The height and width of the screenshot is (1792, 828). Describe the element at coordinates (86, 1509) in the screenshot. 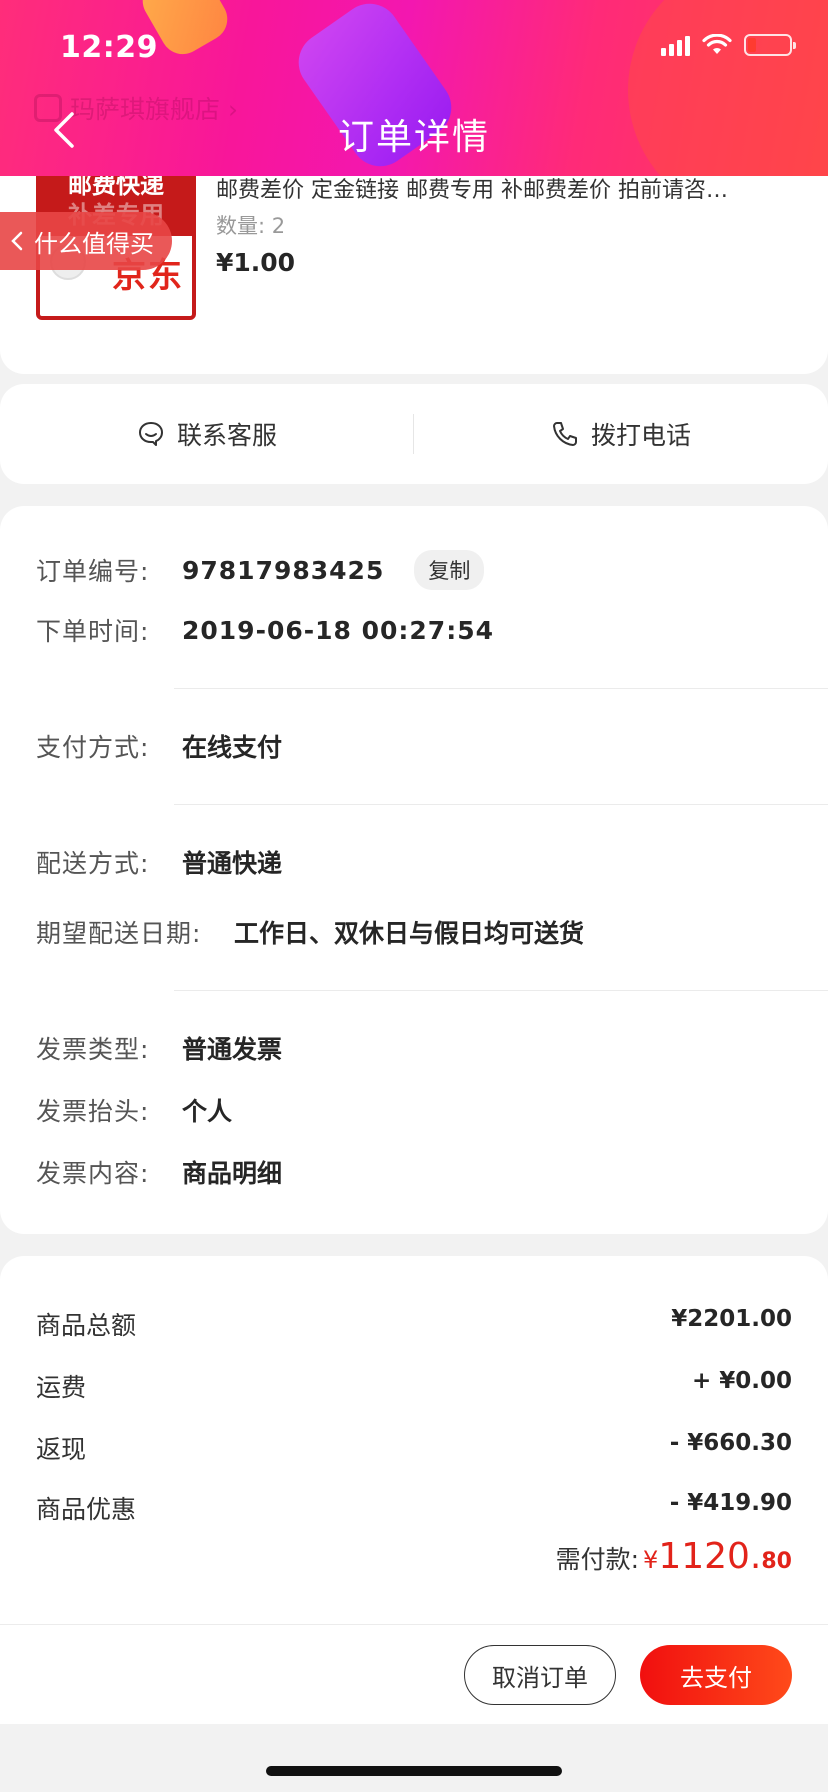

I see `amount-label: 商品优惠` at that location.